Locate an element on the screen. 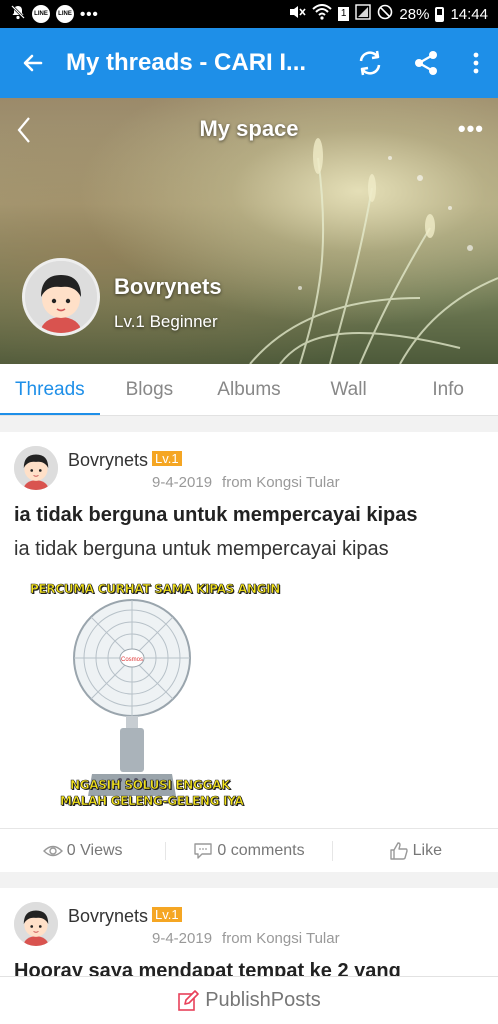 The height and width of the screenshot is (1024, 498). tab-albums: Albums is located at coordinates (249, 389).